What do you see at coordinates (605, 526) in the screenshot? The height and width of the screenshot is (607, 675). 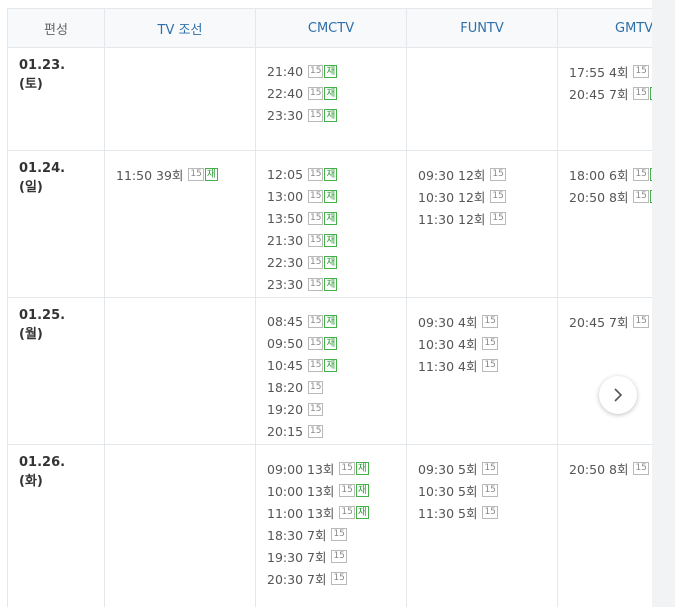 I see `channel-schedule-cell: 20:50 8회 15` at bounding box center [605, 526].